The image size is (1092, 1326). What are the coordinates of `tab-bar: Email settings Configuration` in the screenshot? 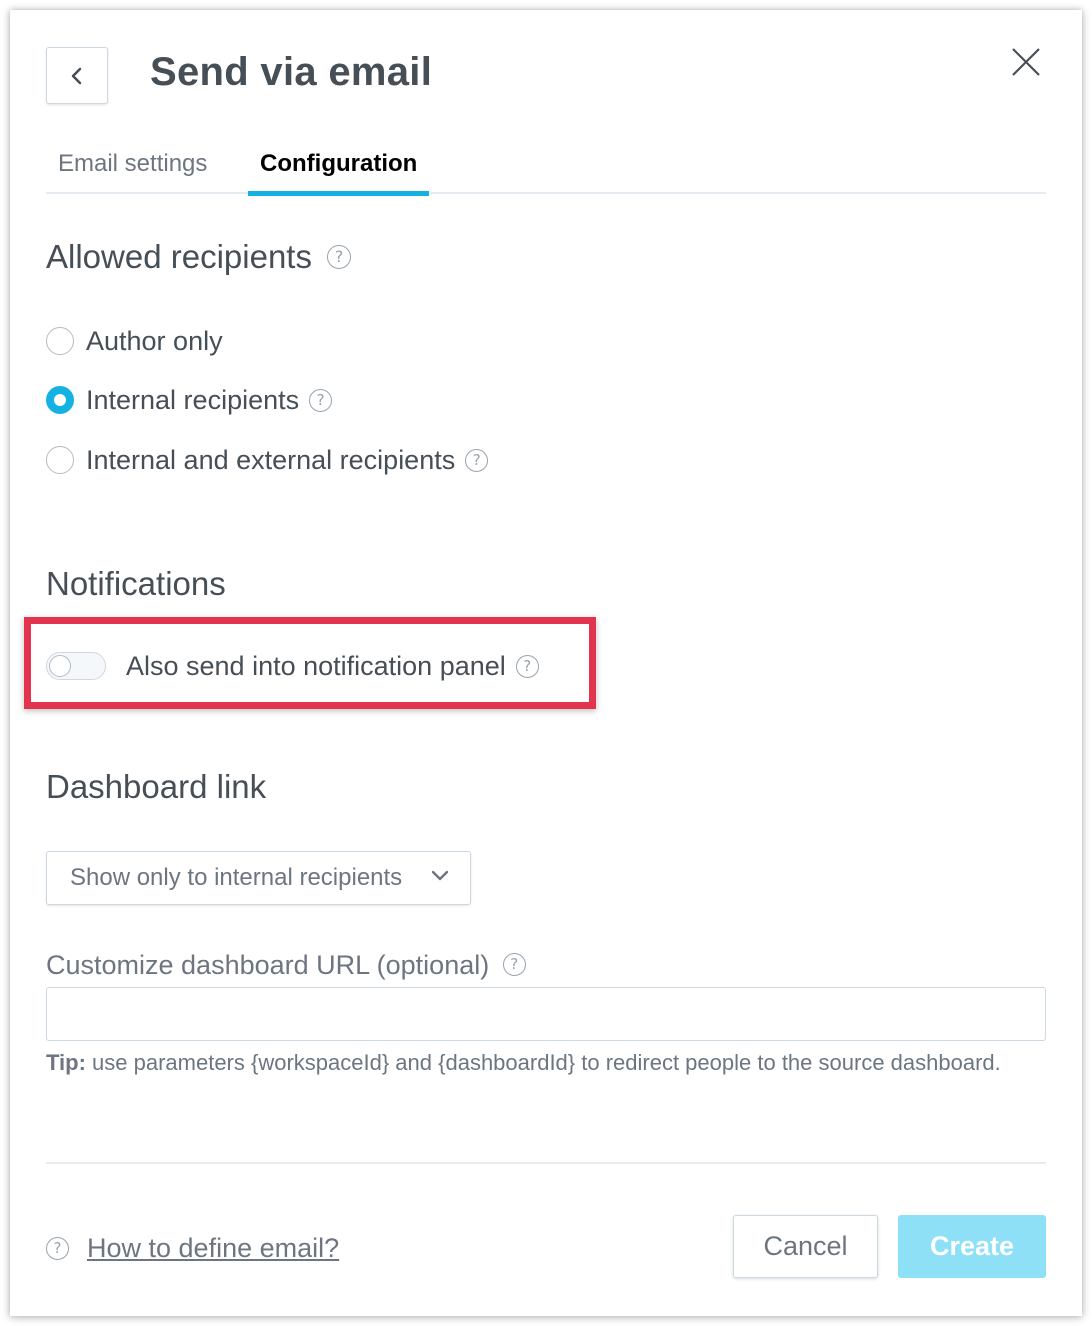 It's located at (546, 173).